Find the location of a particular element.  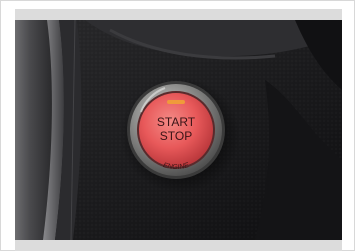

button-label-stop: STOP is located at coordinates (176, 136).